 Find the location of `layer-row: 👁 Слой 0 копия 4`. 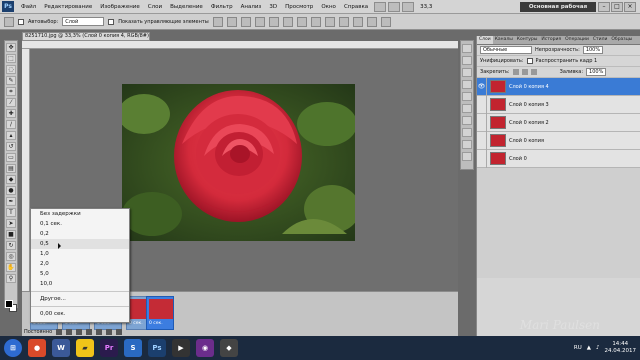

layer-row: 👁 Слой 0 копия 4 is located at coordinates (558, 86).